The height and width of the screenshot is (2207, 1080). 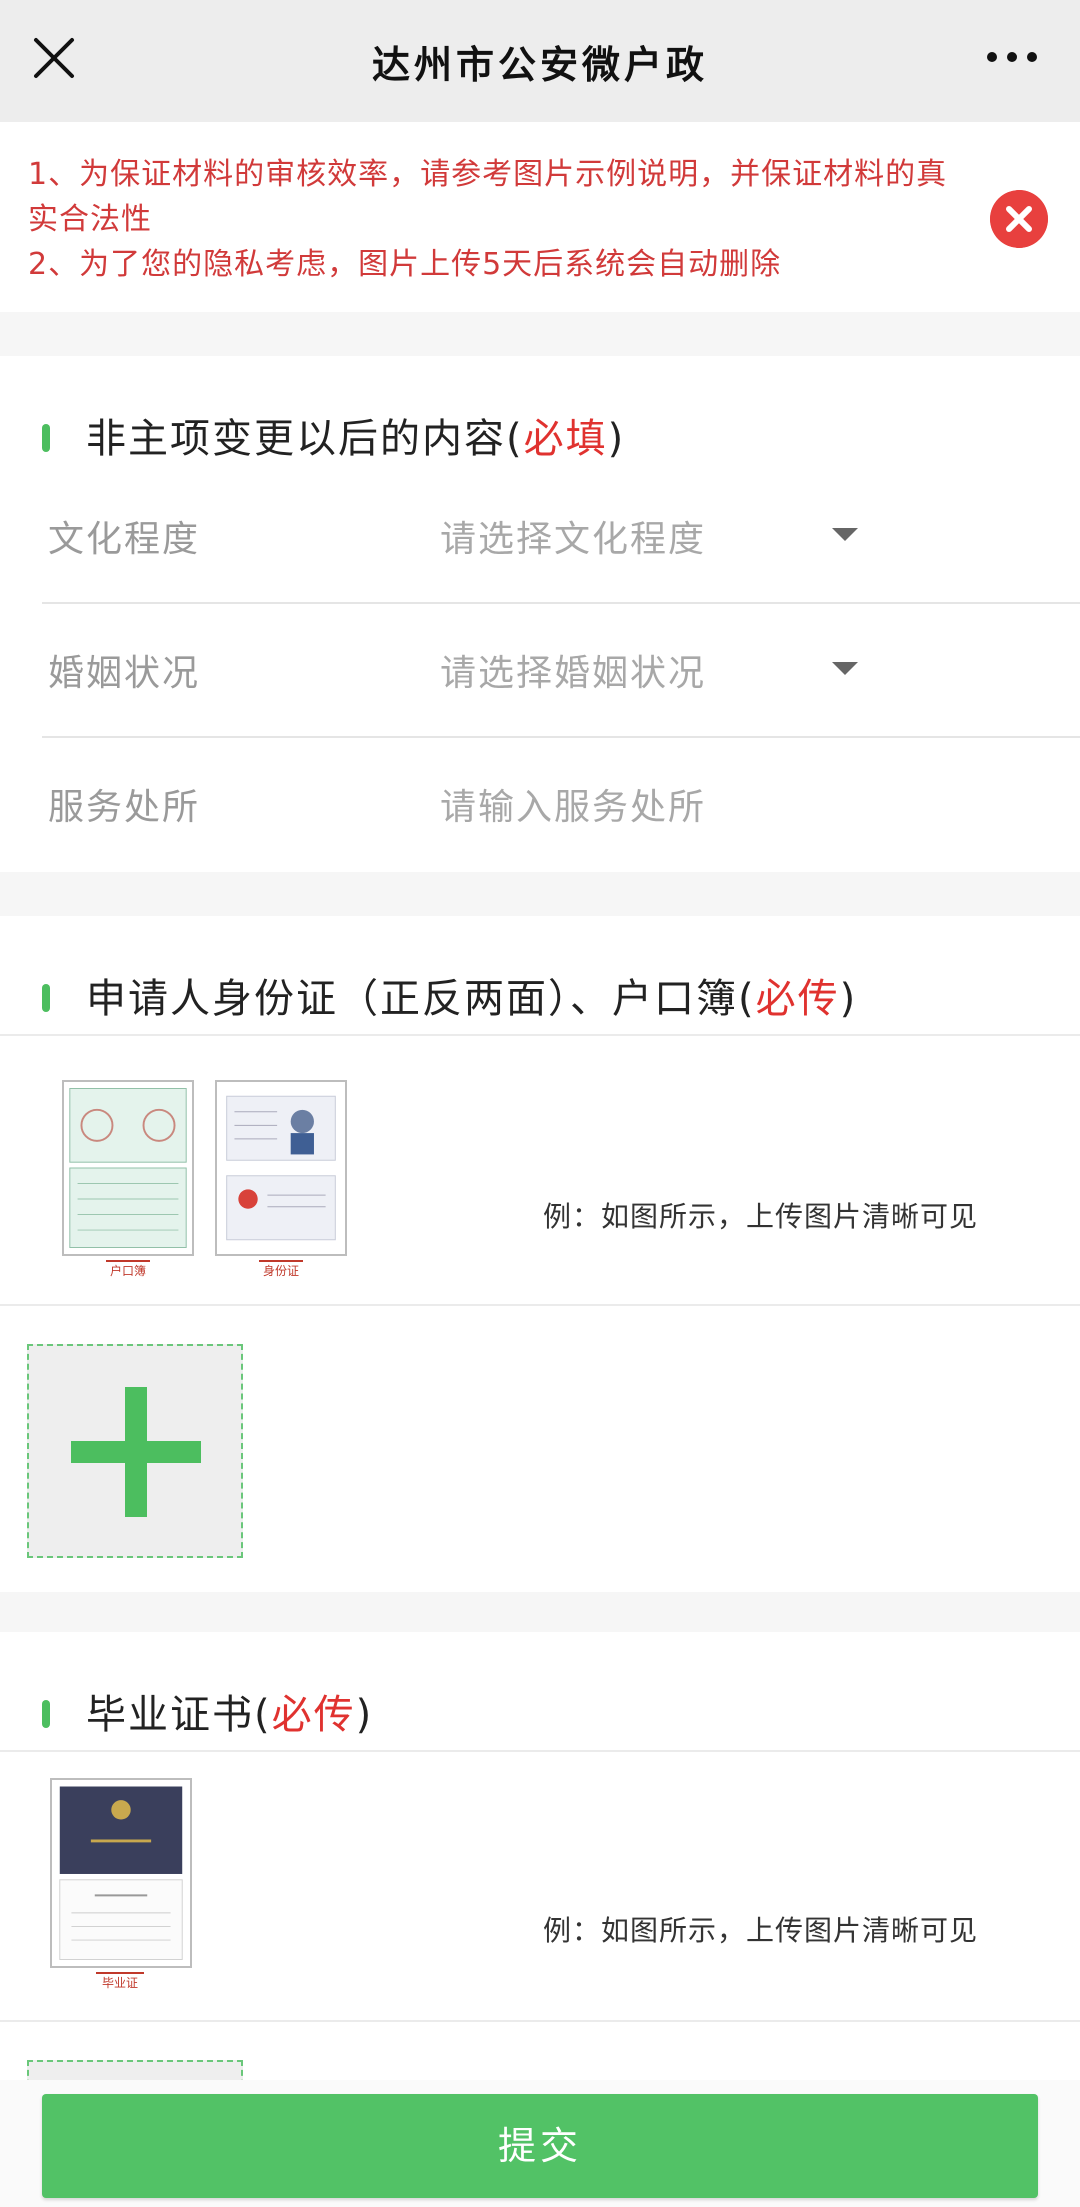 What do you see at coordinates (121, 1873) in the screenshot?
I see `diploma-sample-image` at bounding box center [121, 1873].